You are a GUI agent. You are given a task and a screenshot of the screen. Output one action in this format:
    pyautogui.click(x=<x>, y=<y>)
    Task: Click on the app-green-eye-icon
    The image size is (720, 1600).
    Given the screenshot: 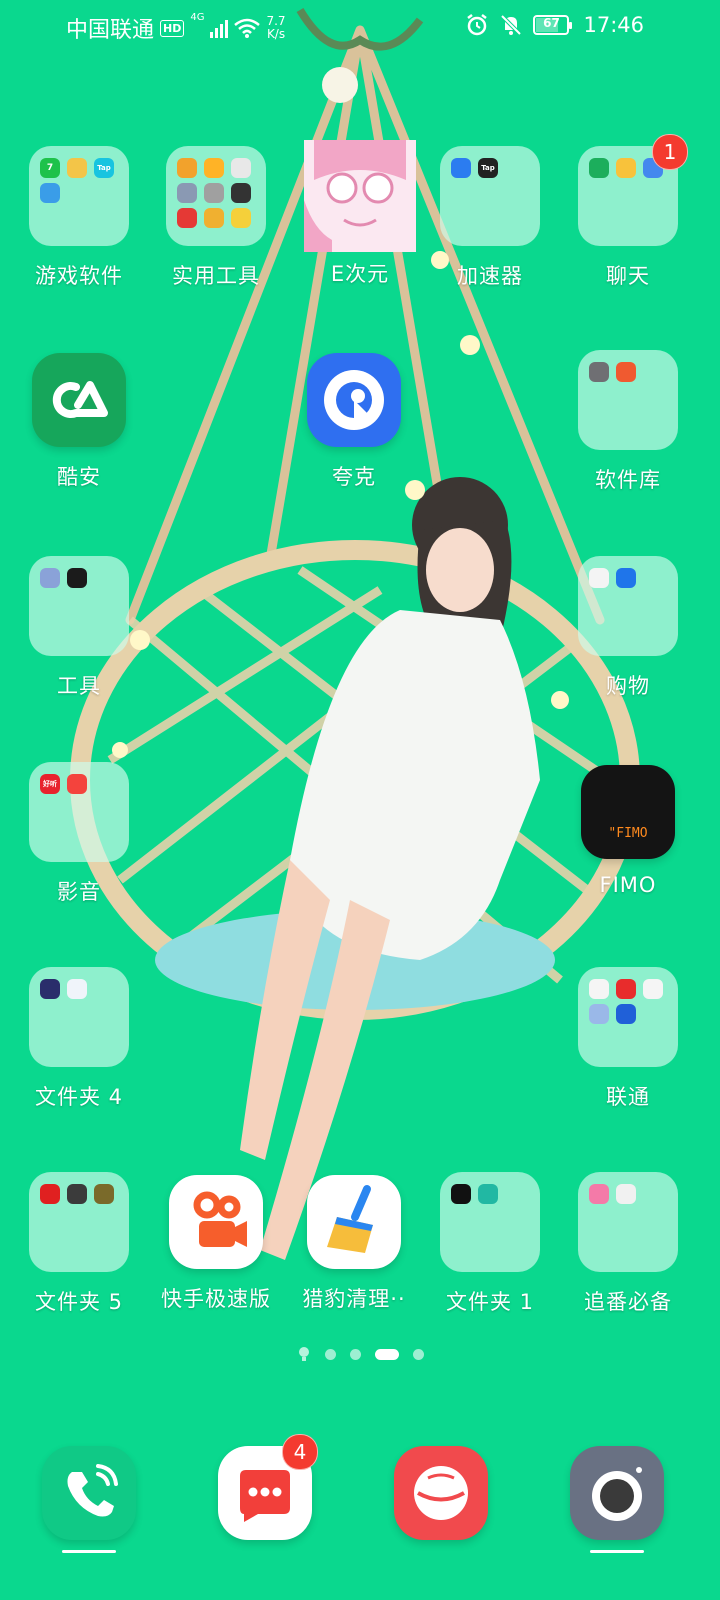 What is the action you would take?
    pyautogui.click(x=599, y=168)
    